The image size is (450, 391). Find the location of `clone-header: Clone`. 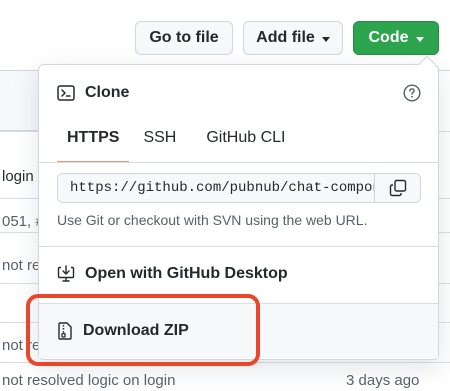

clone-header: Clone is located at coordinates (93, 93).